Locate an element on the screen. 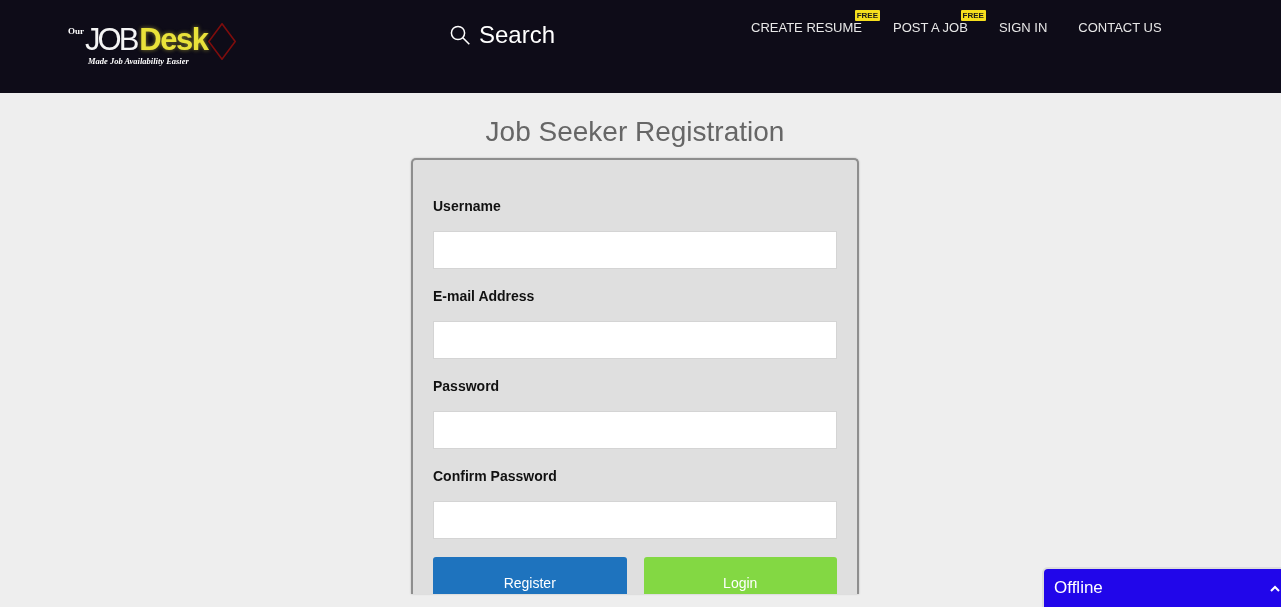 The width and height of the screenshot is (1281, 607). logo-text: JOB is located at coordinates (111, 39).